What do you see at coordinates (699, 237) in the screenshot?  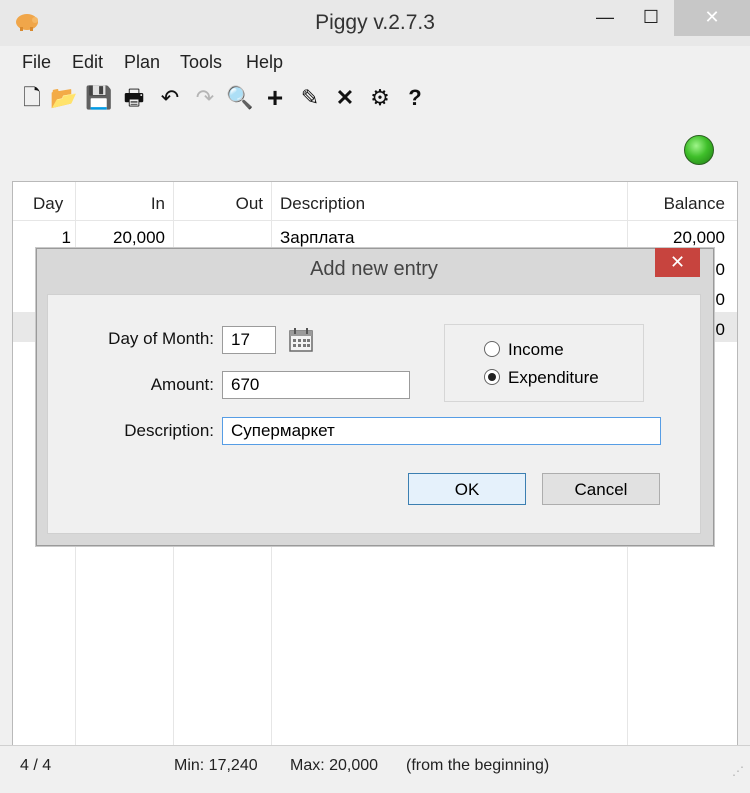 I see `table-cell-balance: 20,000` at bounding box center [699, 237].